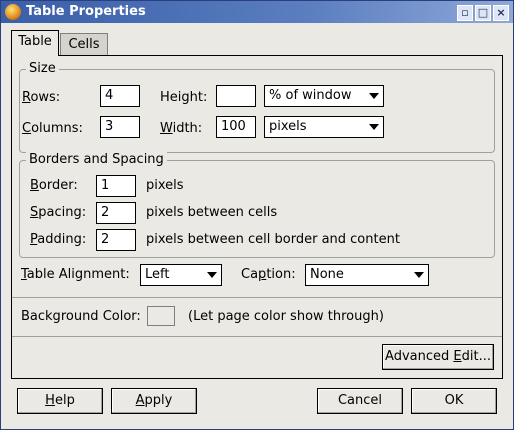 The height and width of the screenshot is (430, 514). What do you see at coordinates (286, 316) in the screenshot?
I see `background-color-note: (Let page color show through)` at bounding box center [286, 316].